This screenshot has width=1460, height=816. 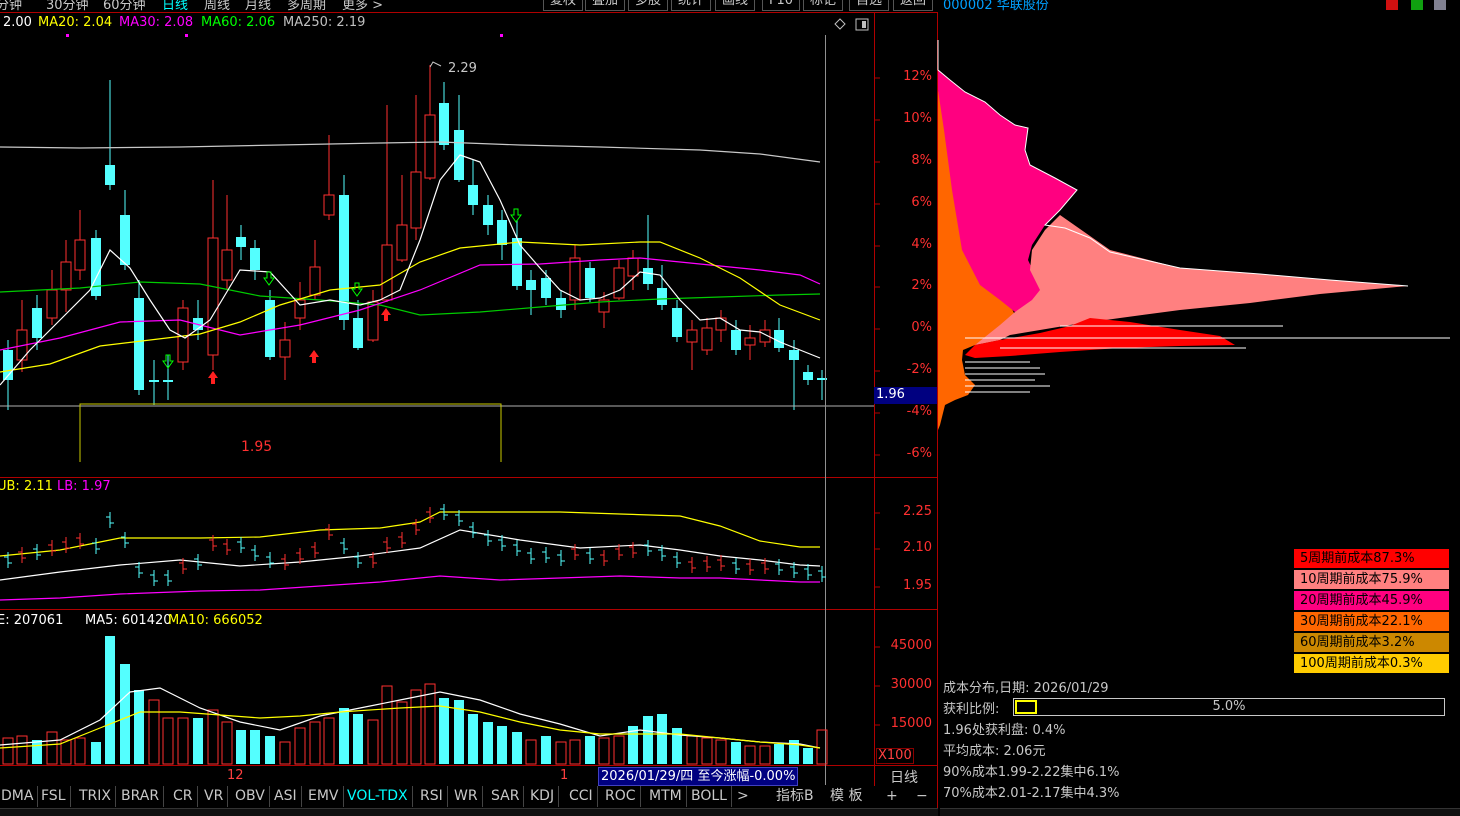 What do you see at coordinates (19, 796) in the screenshot?
I see `tab-dma: DMA` at bounding box center [19, 796].